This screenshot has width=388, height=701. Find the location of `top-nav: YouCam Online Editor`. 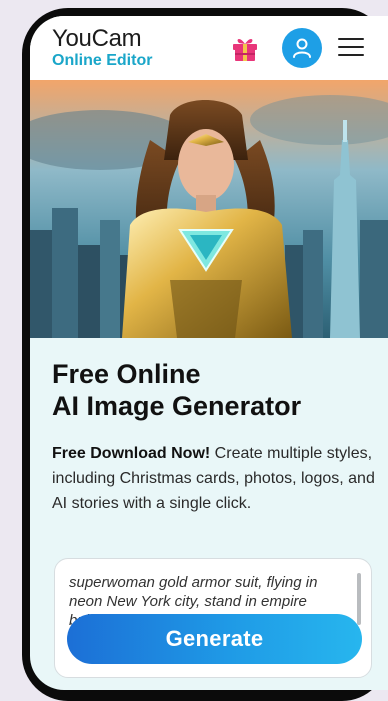

top-nav: YouCam Online Editor is located at coordinates (209, 48).